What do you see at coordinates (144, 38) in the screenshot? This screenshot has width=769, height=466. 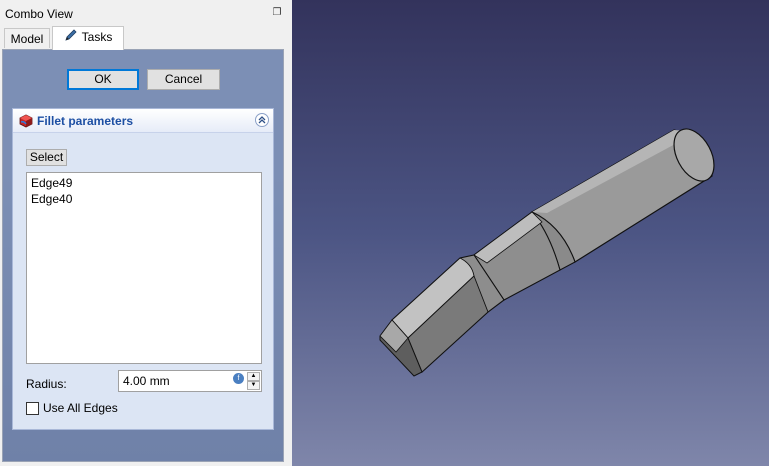 I see `combo-view-tabs: Model Tasks` at bounding box center [144, 38].